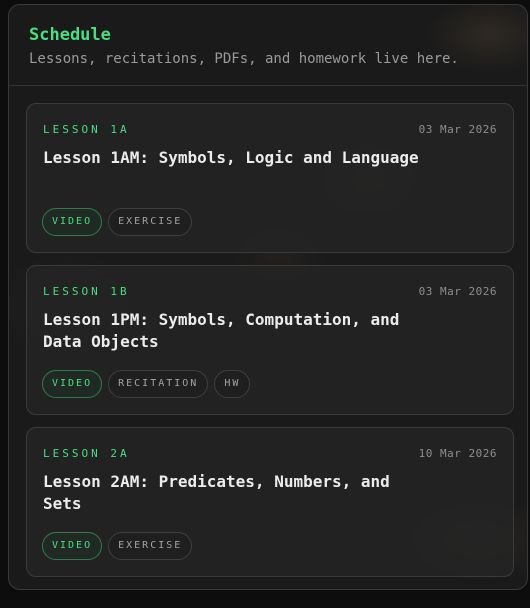  What do you see at coordinates (233, 169) in the screenshot?
I see `lesson-title: Lesson 1AM: Symbols, Logic and Language` at bounding box center [233, 169].